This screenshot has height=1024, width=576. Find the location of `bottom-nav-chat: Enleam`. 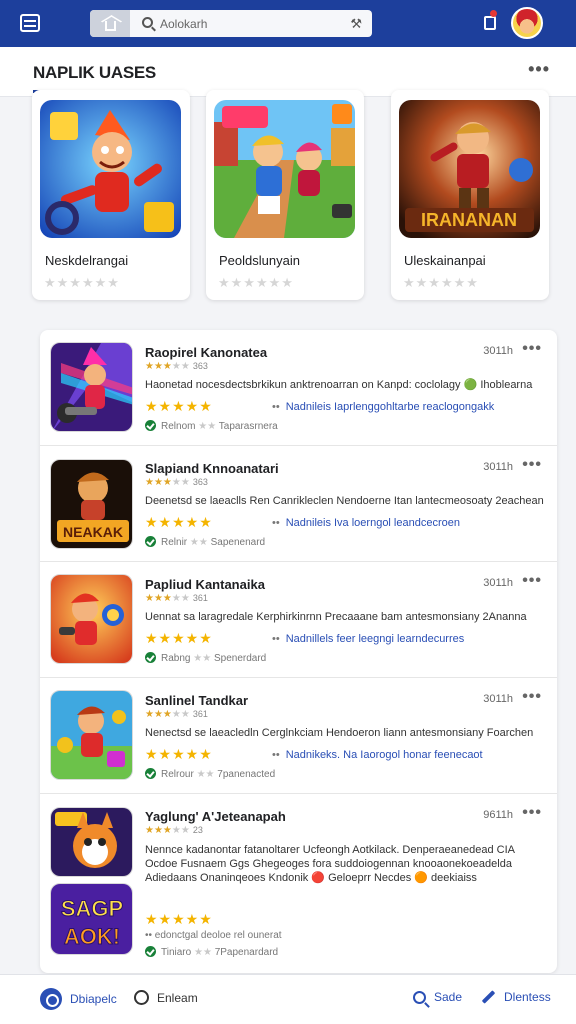

bottom-nav-chat: Enleam is located at coordinates (166, 997).